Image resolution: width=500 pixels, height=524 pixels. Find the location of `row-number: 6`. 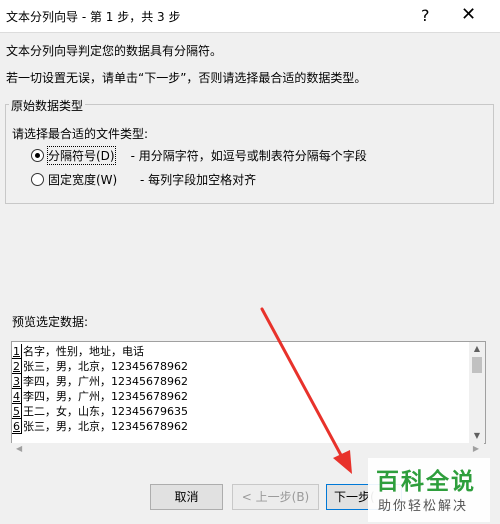

row-number: 6 is located at coordinates (17, 426).